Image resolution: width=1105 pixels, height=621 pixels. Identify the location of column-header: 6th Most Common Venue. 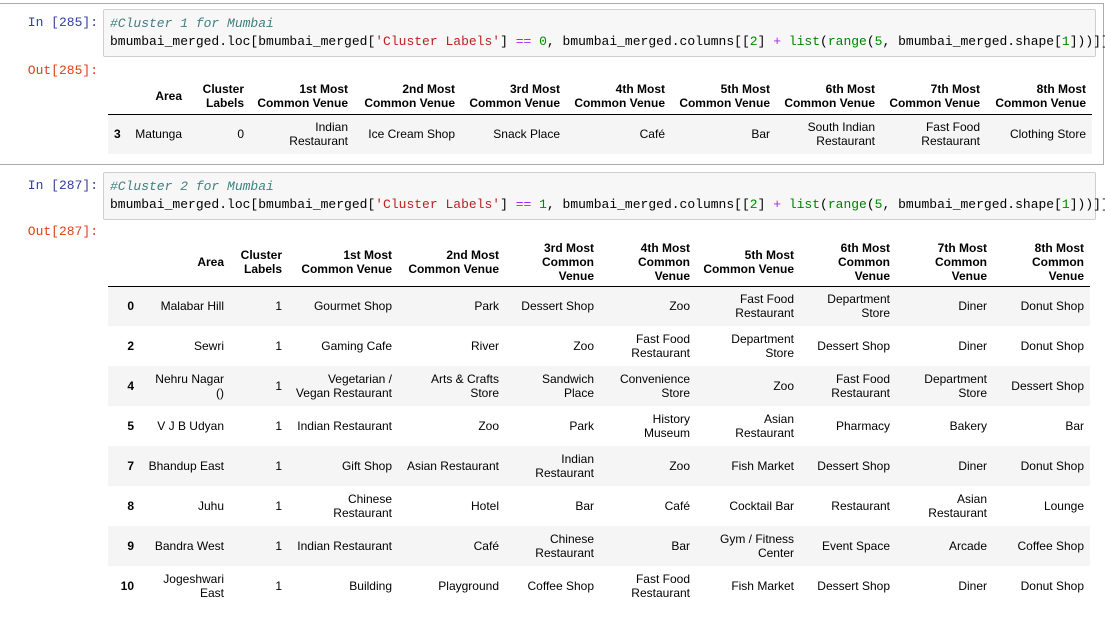
(864, 261).